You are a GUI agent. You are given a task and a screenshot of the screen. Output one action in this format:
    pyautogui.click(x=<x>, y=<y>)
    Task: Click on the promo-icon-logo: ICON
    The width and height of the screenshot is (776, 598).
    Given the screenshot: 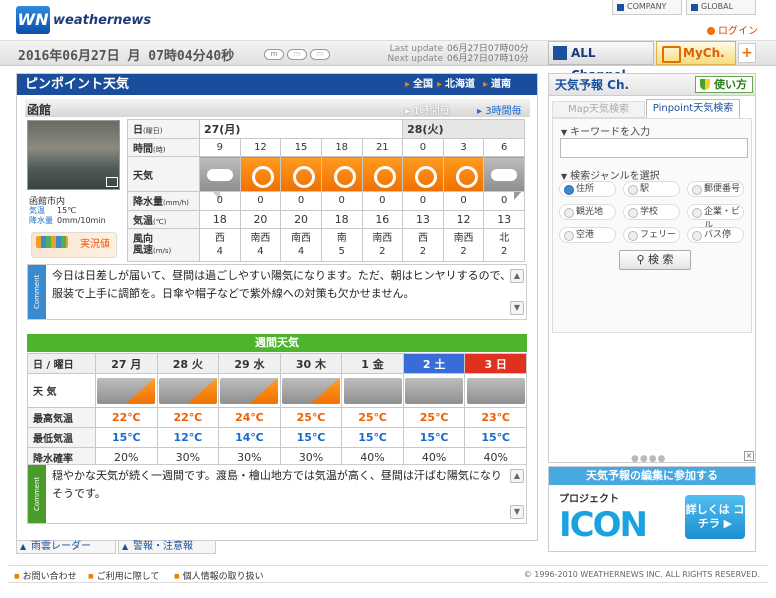 What is the action you would take?
    pyautogui.click(x=603, y=525)
    